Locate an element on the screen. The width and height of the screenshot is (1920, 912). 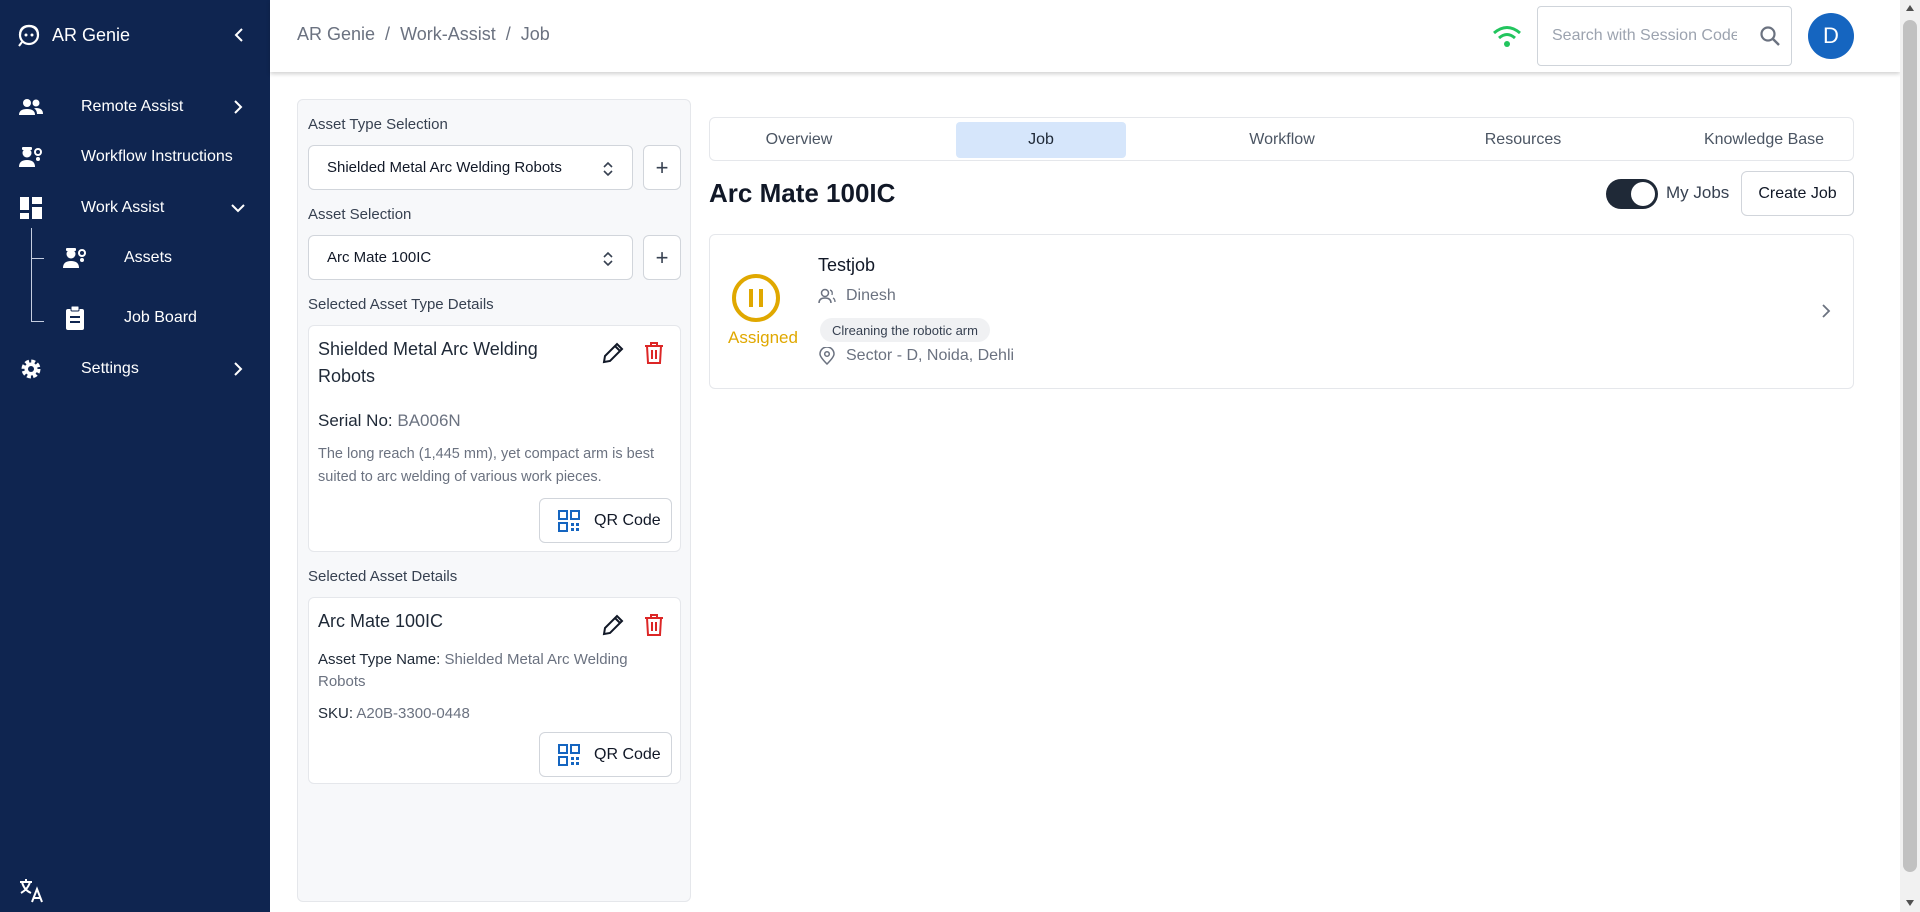
tab-overview: Overview is located at coordinates (799, 140).